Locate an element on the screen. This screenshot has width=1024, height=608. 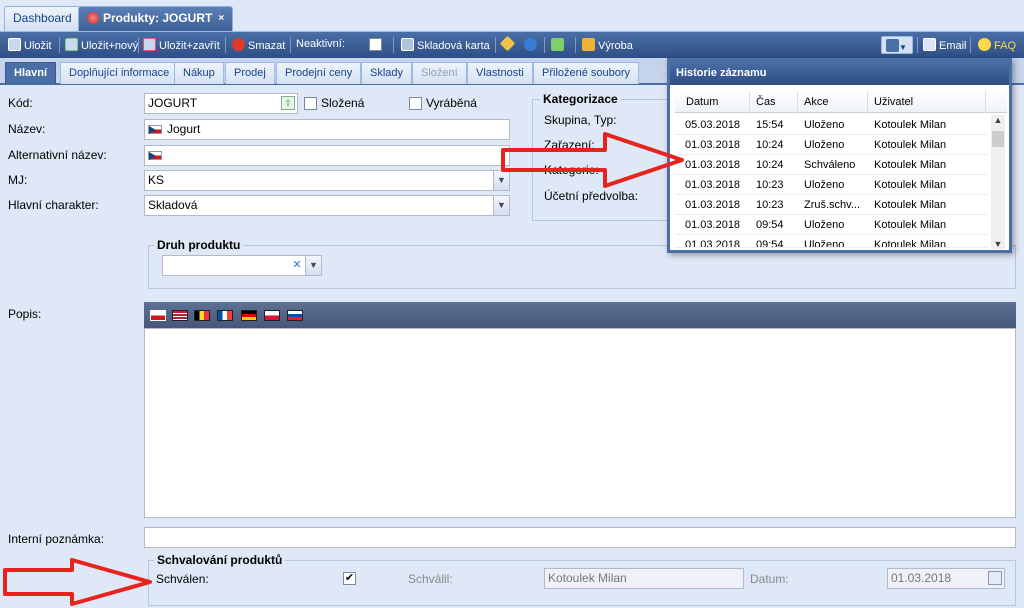
help-icon is located at coordinates (984, 44).